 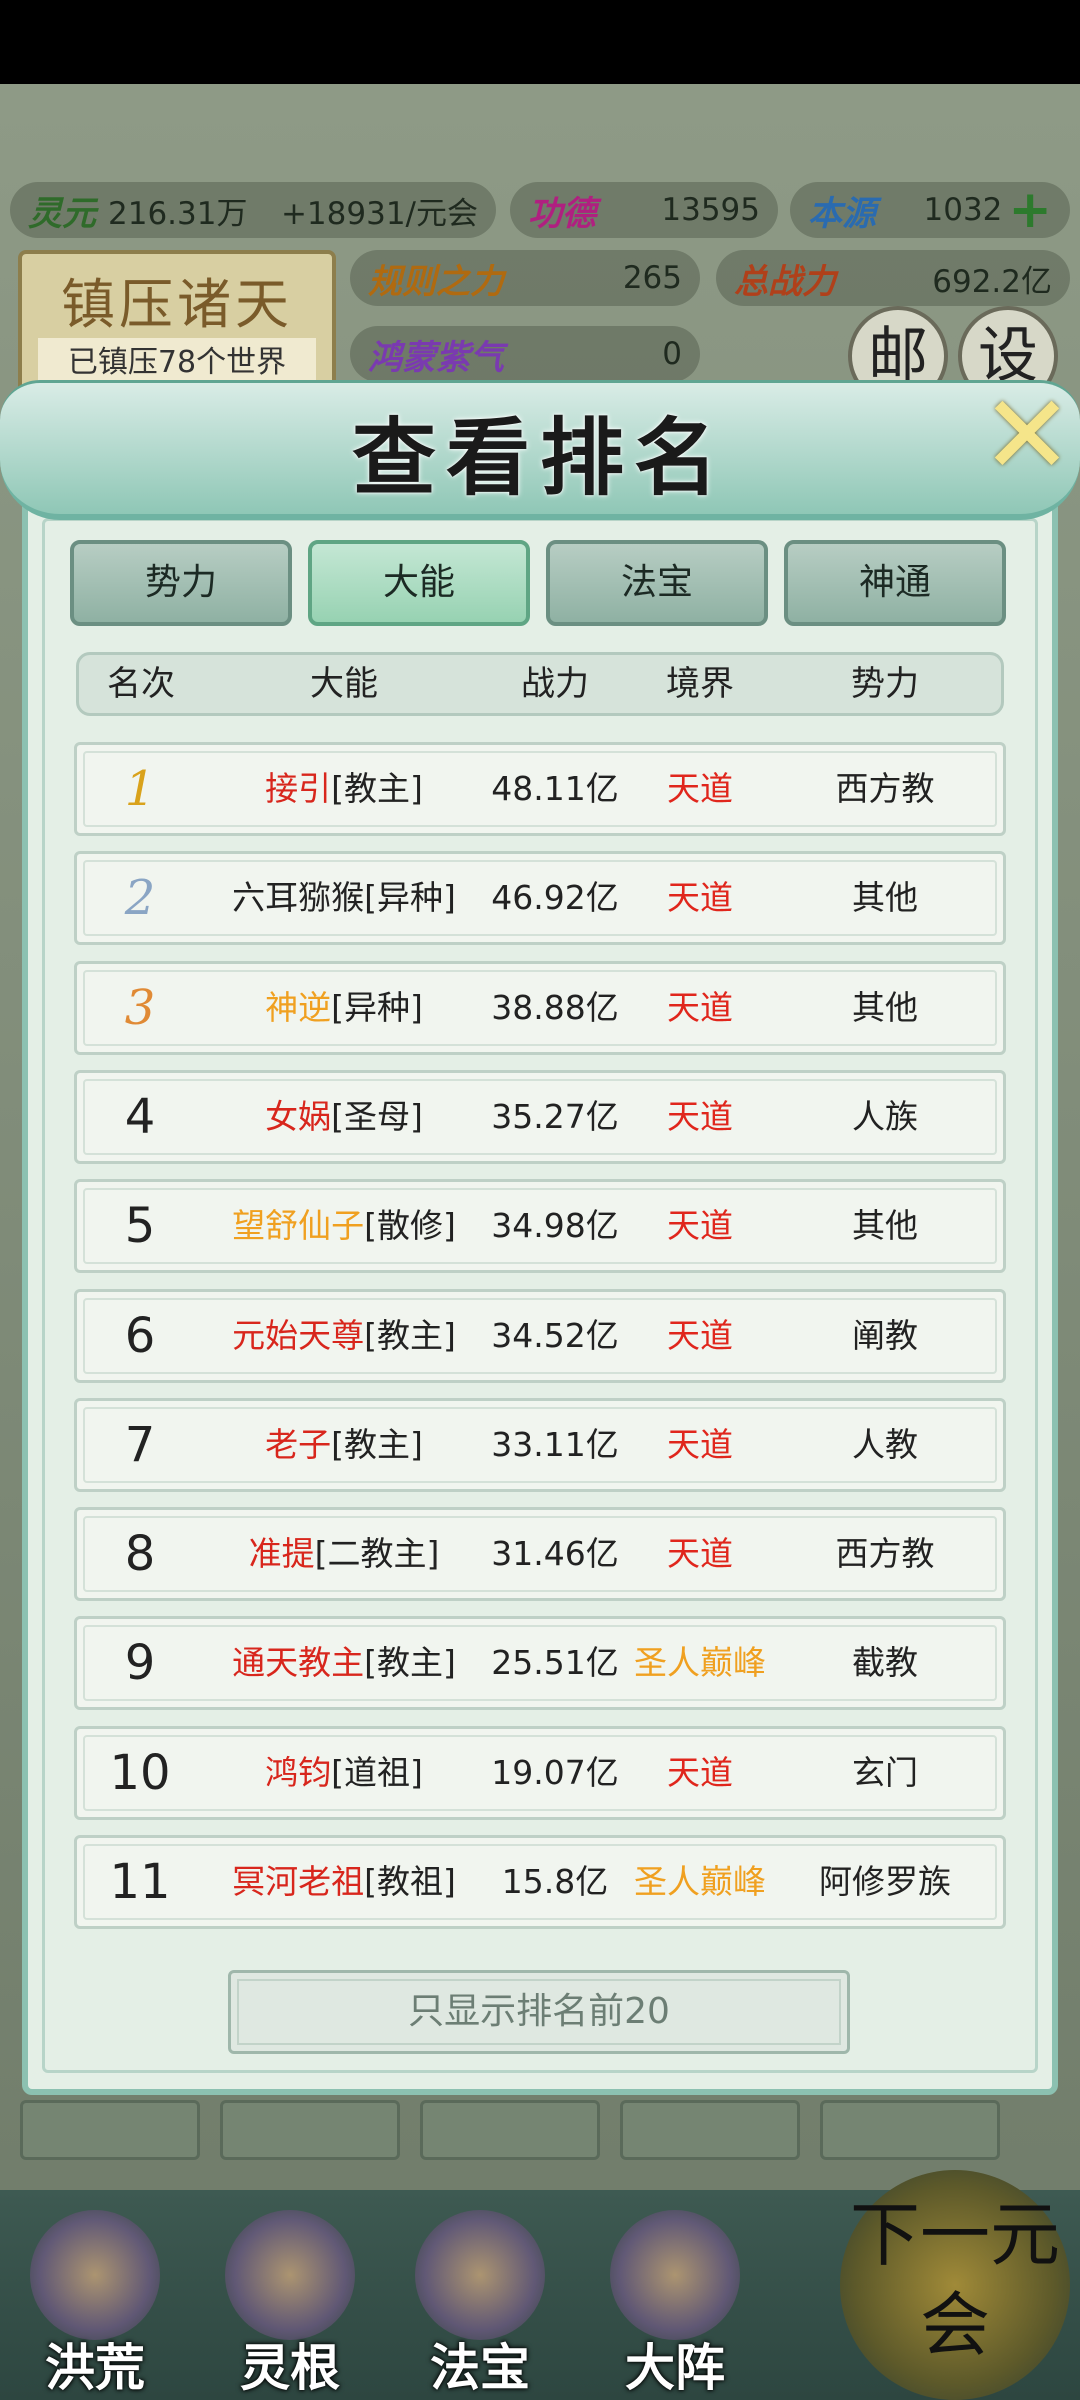 I want to click on row-name-cell: 接引[教主], so click(x=344, y=789).